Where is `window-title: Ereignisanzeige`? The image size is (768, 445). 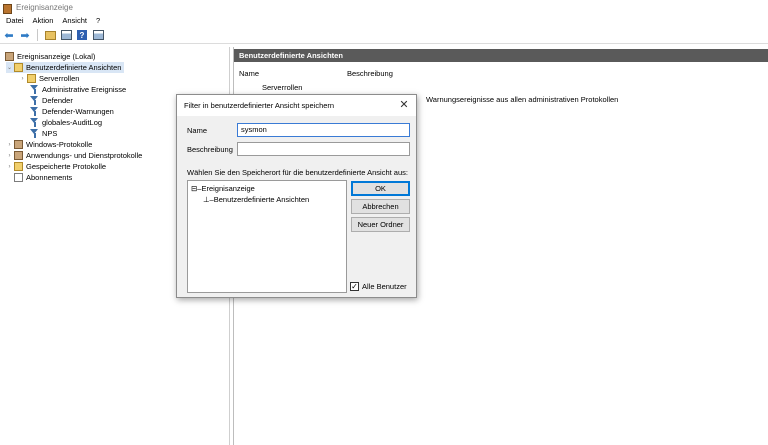 window-title: Ereignisanzeige is located at coordinates (44, 7).